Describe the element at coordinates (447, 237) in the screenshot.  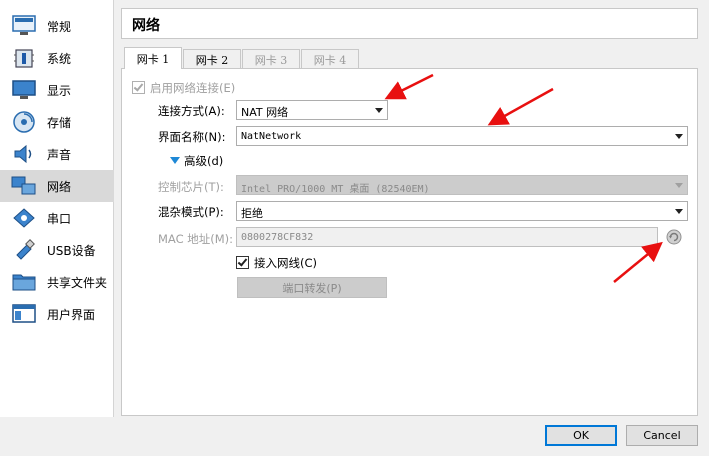
I see `mac-address-field: 0800278CF832` at that location.